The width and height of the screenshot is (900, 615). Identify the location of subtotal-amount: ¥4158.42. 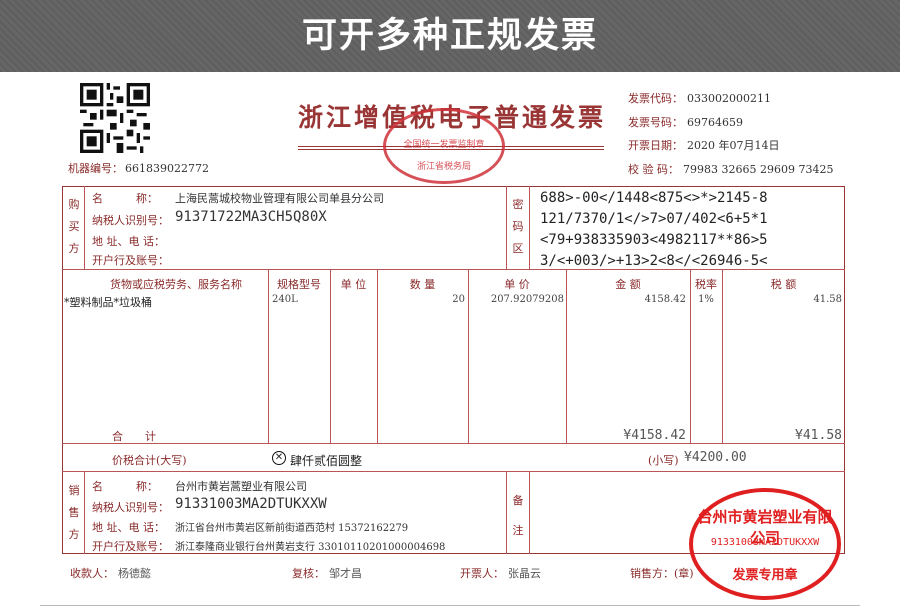
(654, 435).